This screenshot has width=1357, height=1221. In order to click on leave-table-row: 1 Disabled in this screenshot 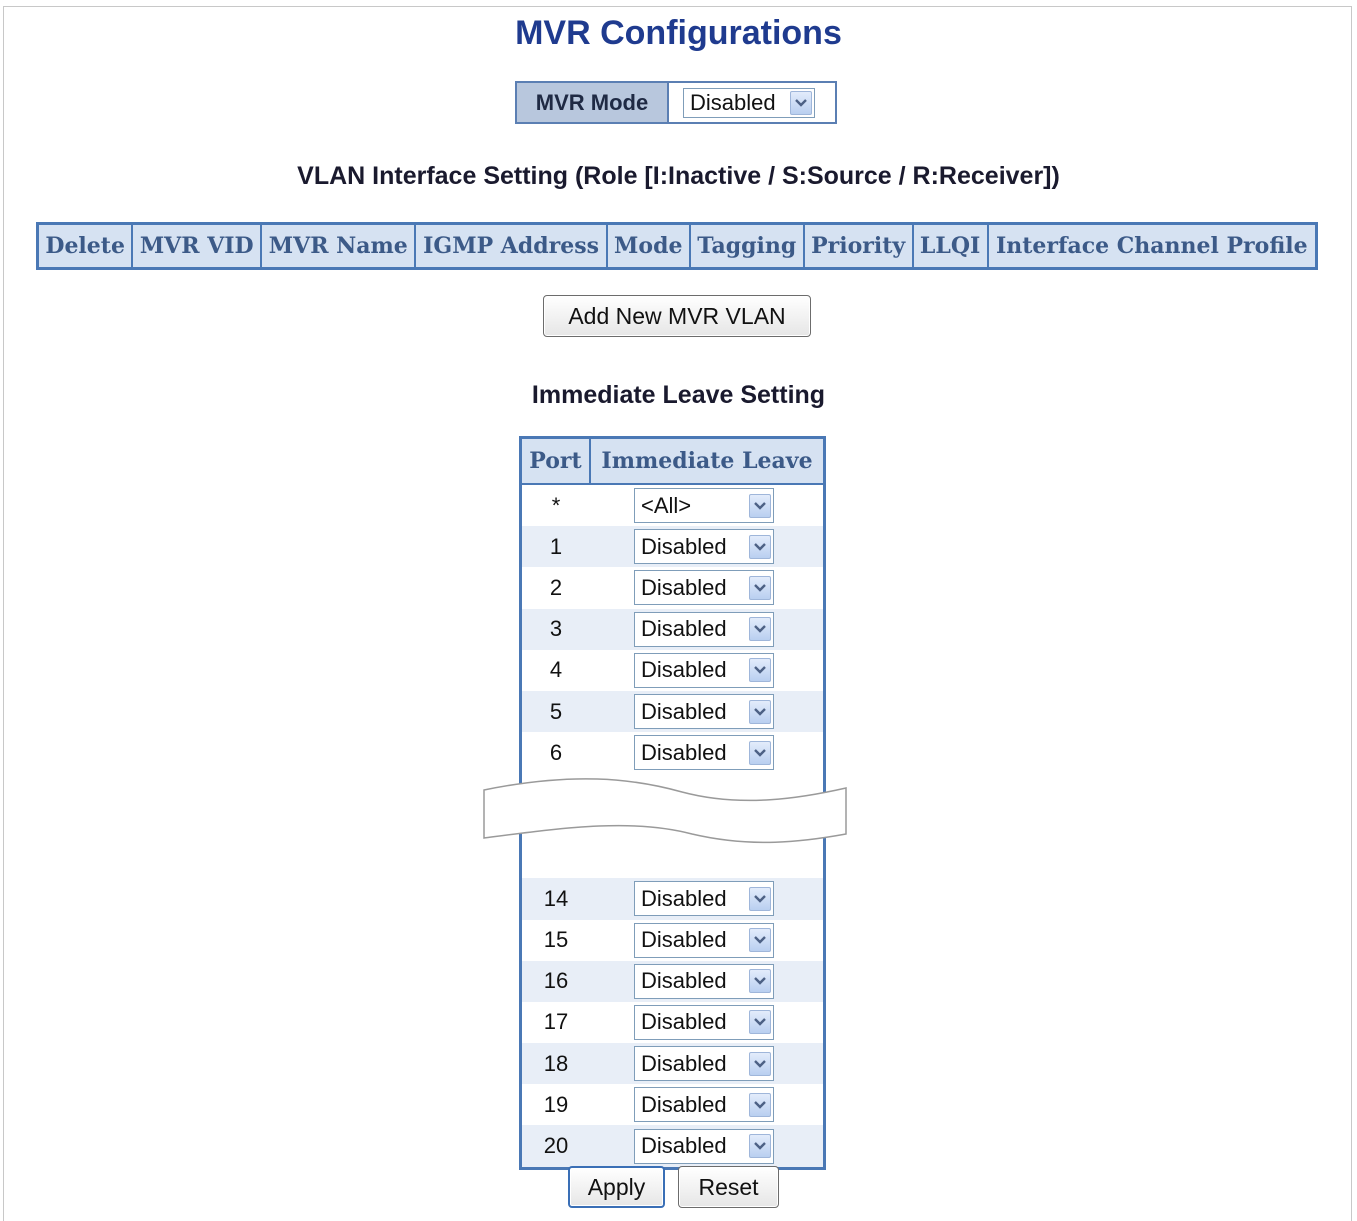, I will do `click(672, 547)`.